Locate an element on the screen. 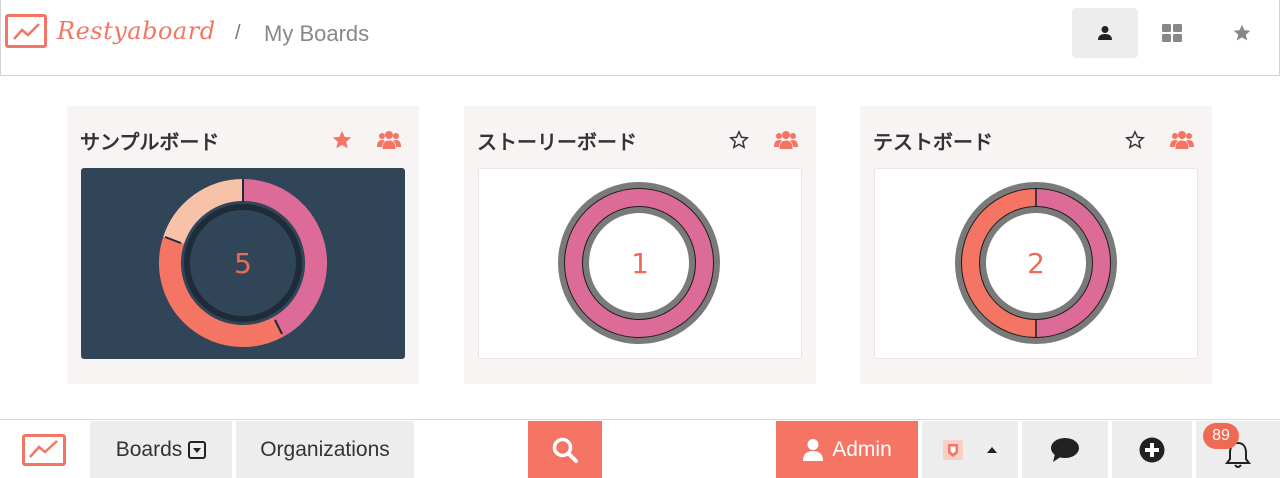 This screenshot has width=1280, height=478. grid-view-button is located at coordinates (1172, 33).